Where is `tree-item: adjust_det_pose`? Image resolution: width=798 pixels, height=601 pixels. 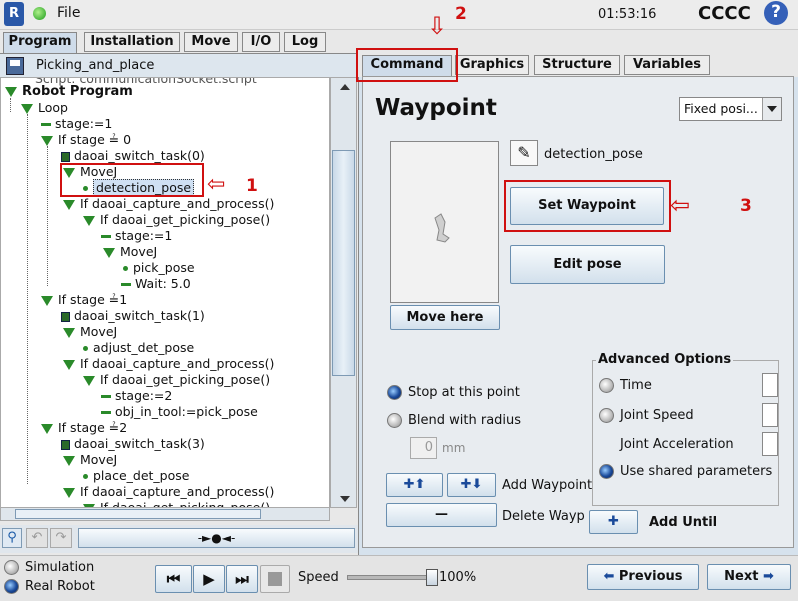
tree-item: adjust_det_pose is located at coordinates (138, 348).